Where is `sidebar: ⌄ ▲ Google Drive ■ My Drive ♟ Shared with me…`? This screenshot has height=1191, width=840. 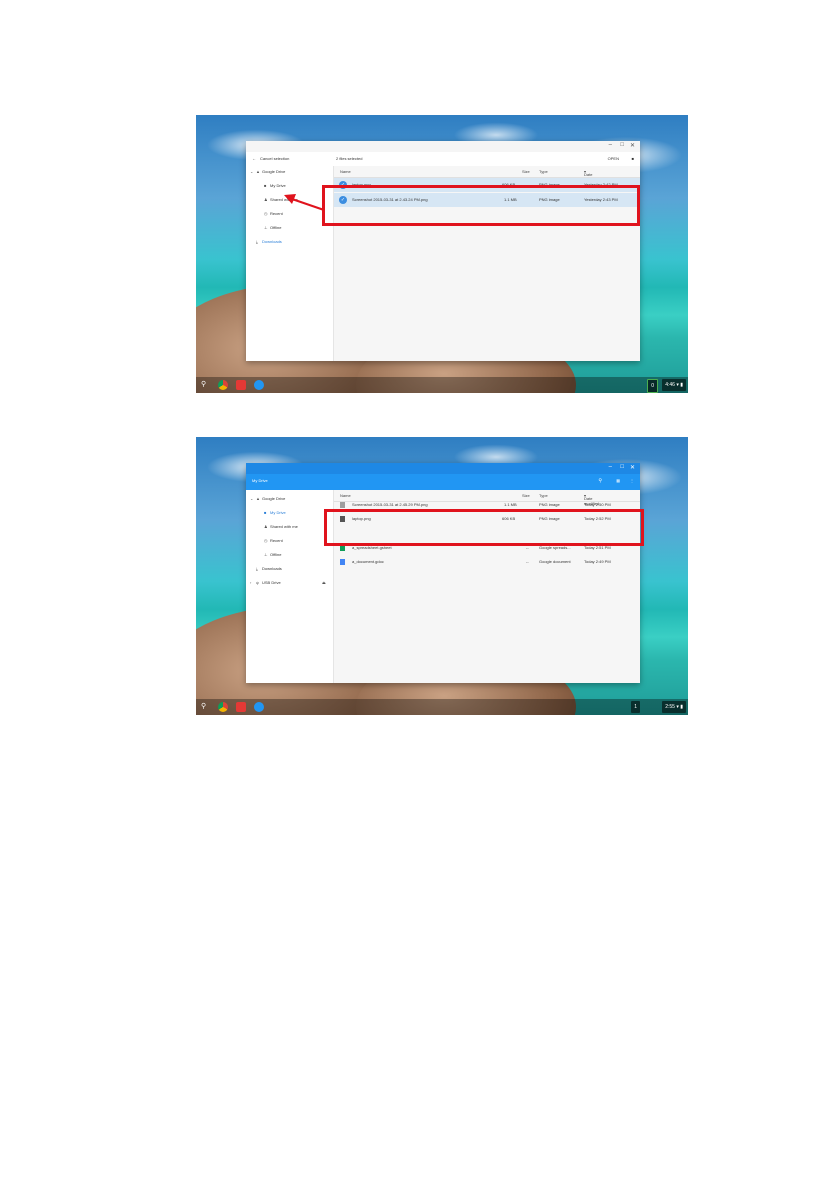
sidebar: ⌄ ▲ Google Drive ■ My Drive ♟ Shared with me… is located at coordinates (289, 586).